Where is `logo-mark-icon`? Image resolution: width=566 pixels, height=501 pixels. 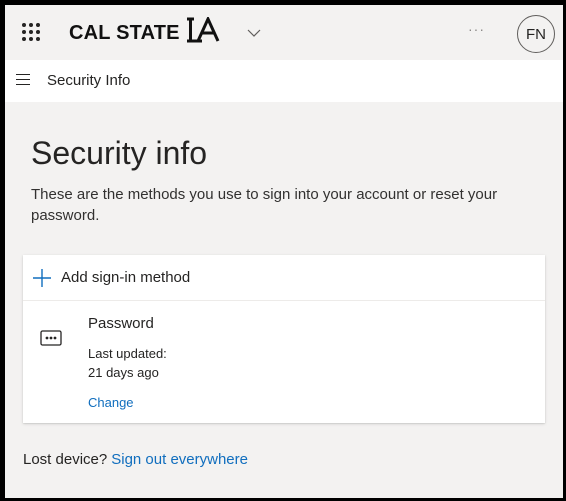
logo-mark-icon is located at coordinates (203, 32).